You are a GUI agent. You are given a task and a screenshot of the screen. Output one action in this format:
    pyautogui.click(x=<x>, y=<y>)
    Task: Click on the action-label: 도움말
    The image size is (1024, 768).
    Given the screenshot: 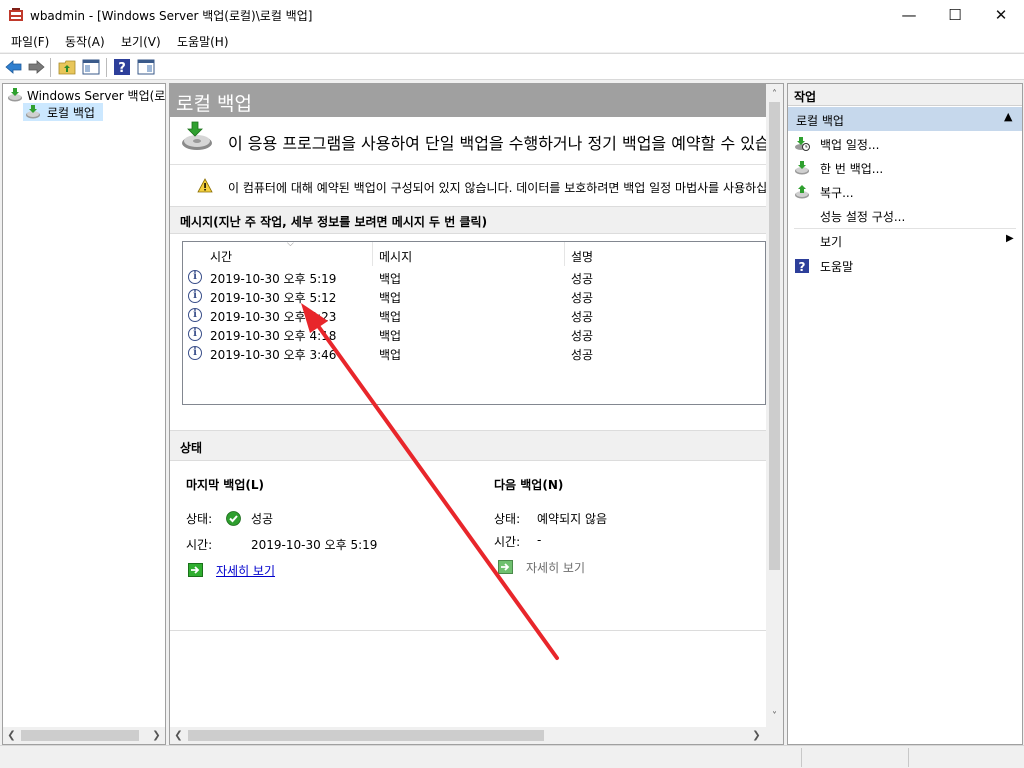 What is the action you would take?
    pyautogui.click(x=837, y=267)
    